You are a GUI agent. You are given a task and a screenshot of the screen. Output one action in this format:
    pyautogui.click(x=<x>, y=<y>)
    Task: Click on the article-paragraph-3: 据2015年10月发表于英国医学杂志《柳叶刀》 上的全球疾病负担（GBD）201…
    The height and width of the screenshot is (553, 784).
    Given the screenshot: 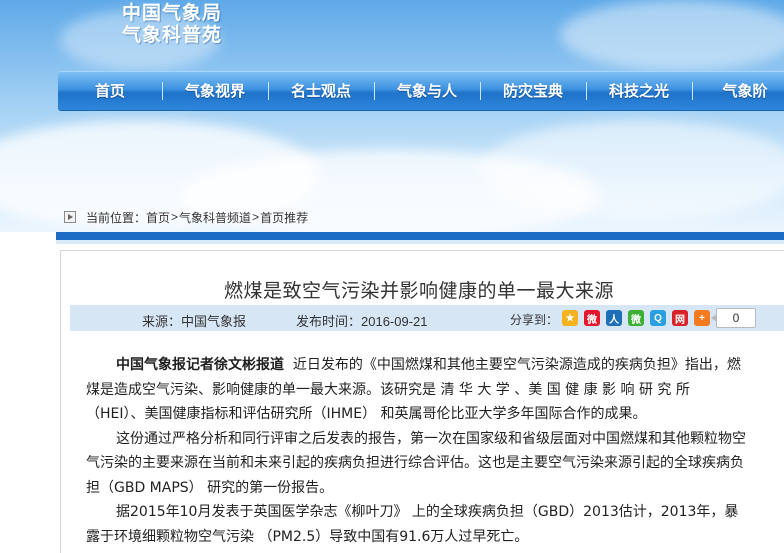 What is the action you would take?
    pyautogui.click(x=412, y=524)
    